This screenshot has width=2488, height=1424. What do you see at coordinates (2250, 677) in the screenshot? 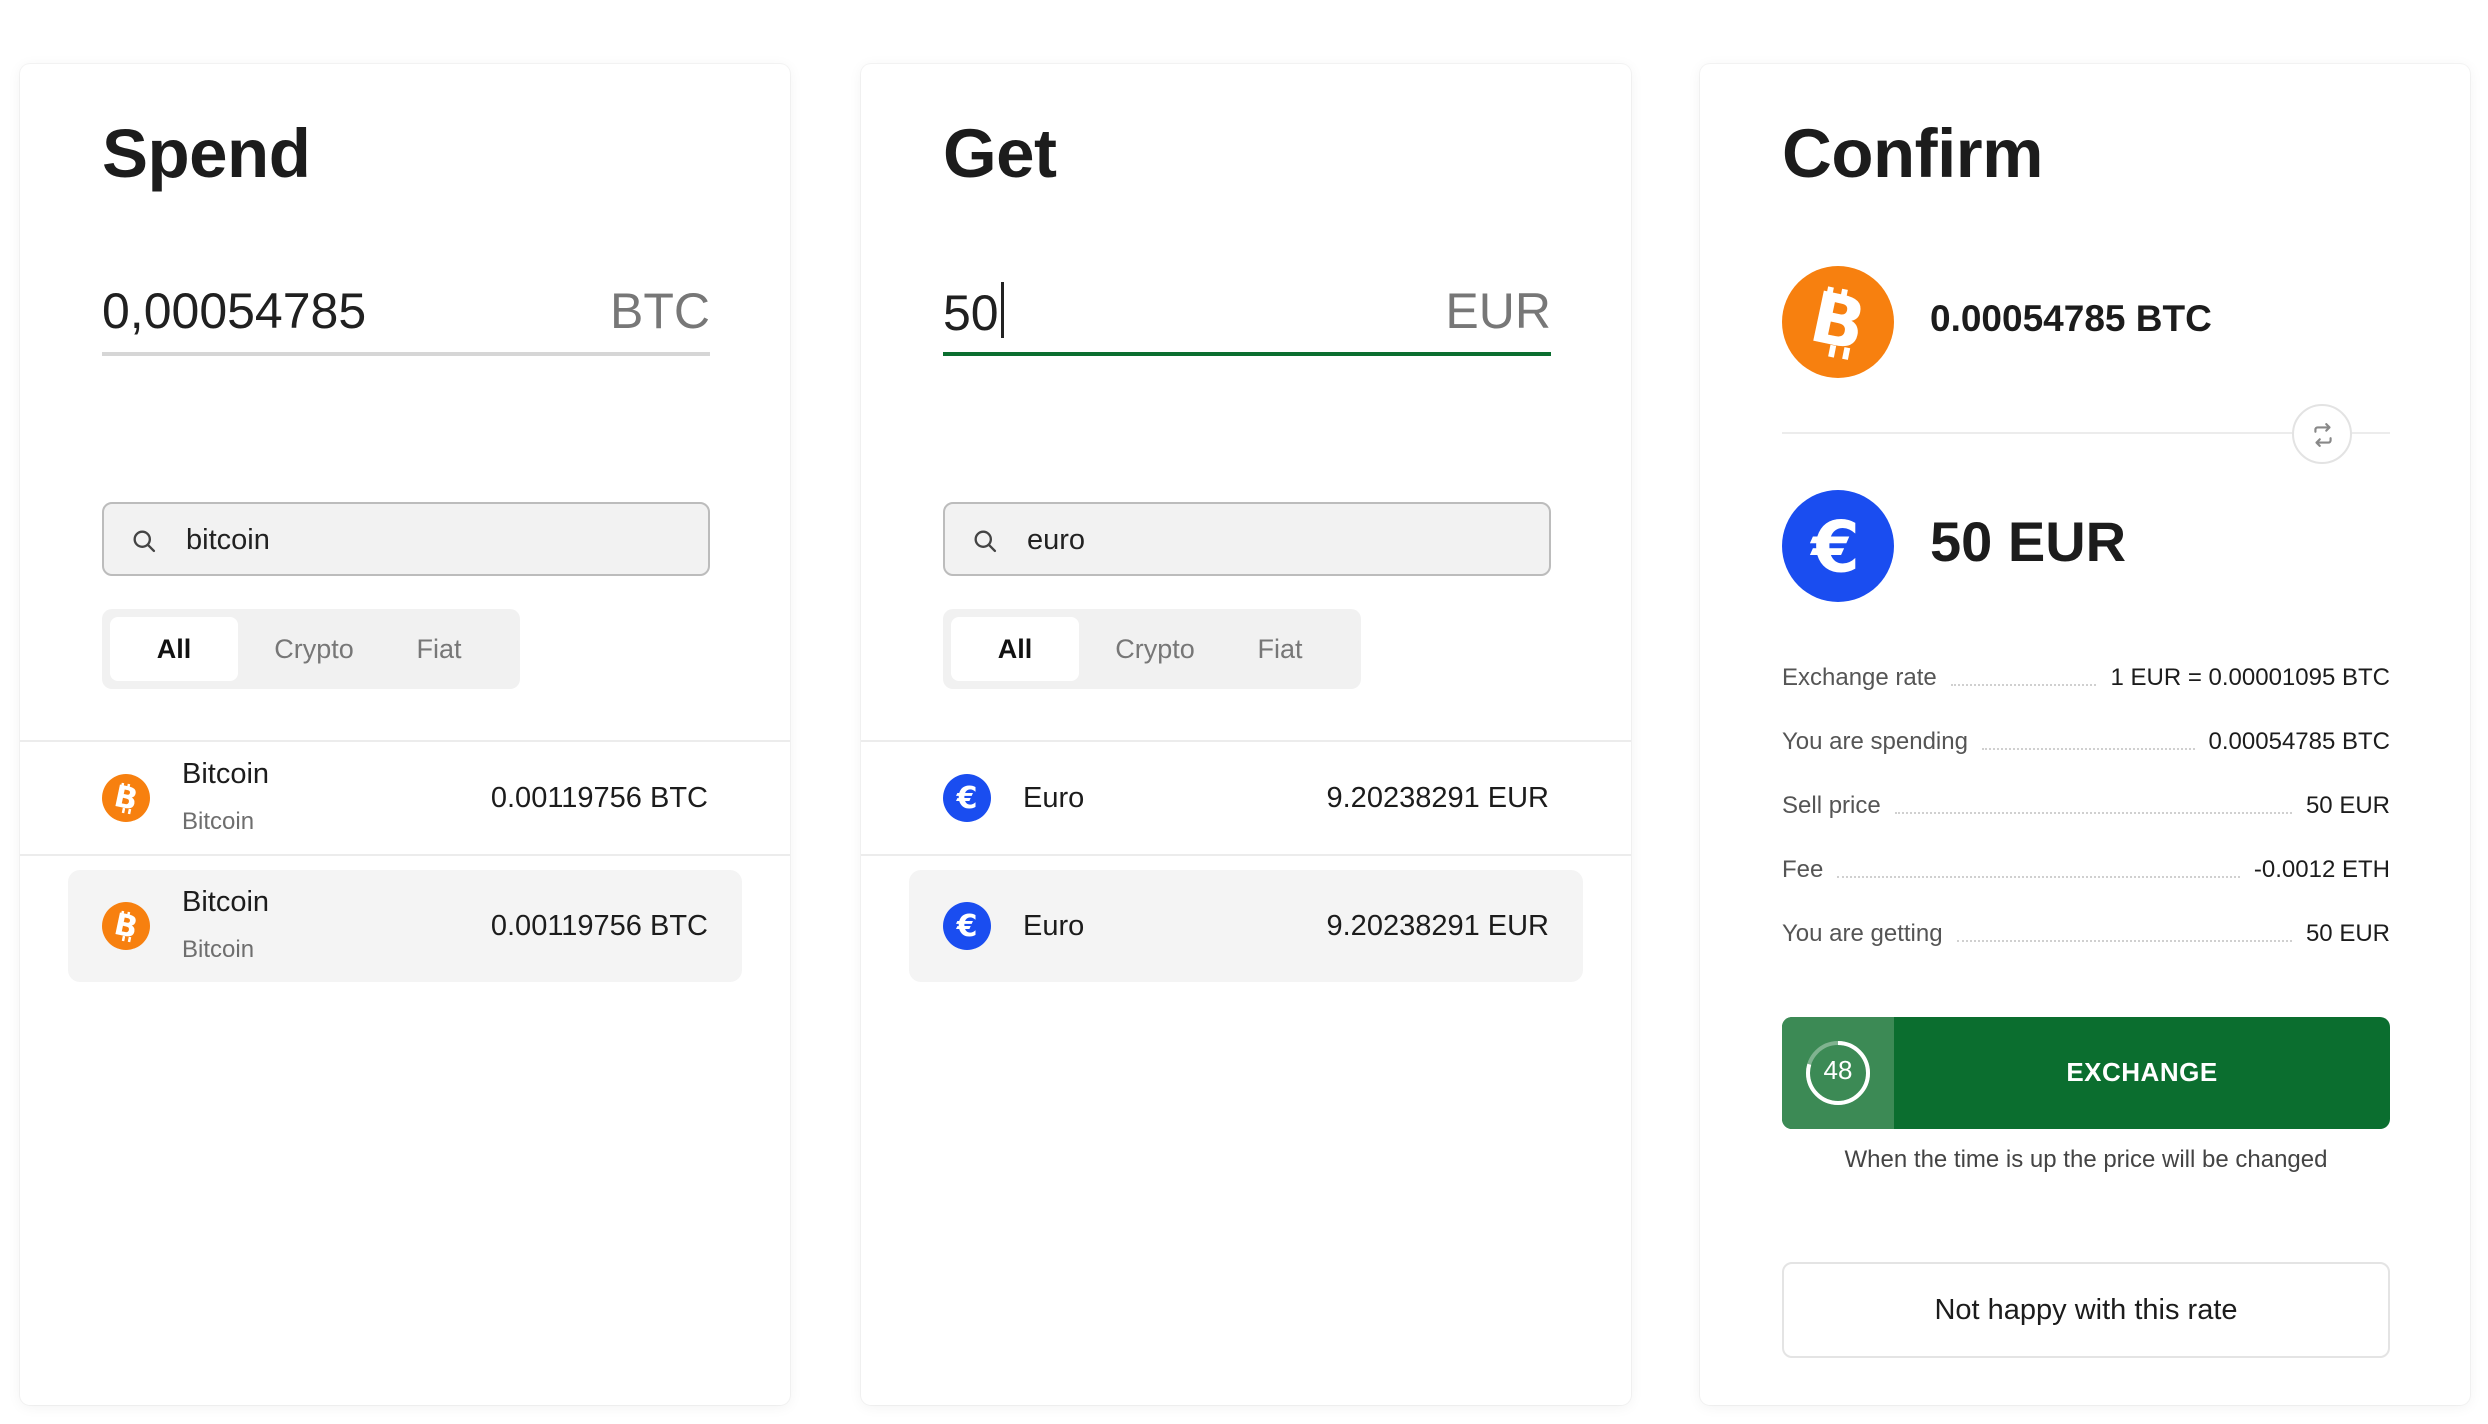
I see `detail-value: 1 EUR = 0.00001095 BTC` at bounding box center [2250, 677].